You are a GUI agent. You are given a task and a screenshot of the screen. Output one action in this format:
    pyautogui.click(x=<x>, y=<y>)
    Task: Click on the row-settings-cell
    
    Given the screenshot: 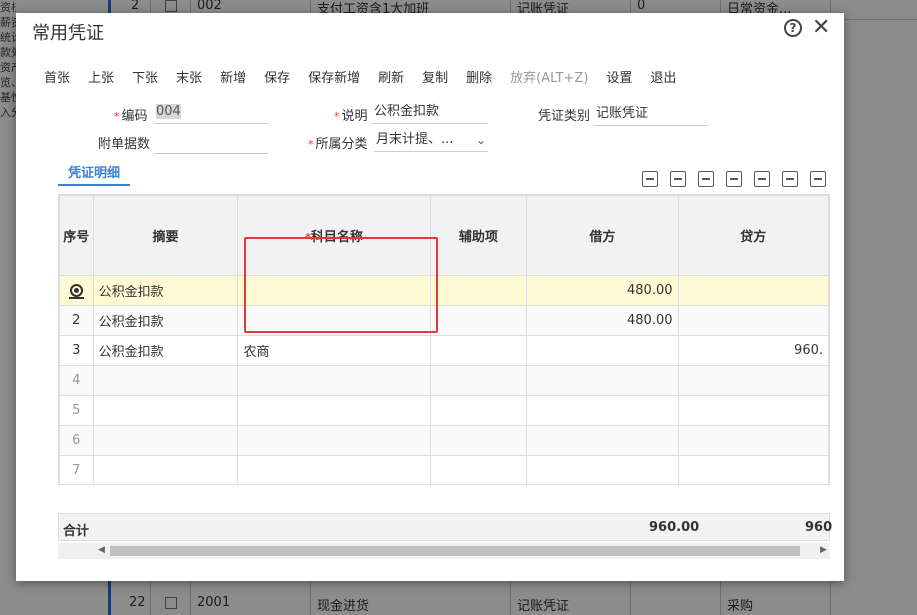 What is the action you would take?
    pyautogui.click(x=76, y=290)
    